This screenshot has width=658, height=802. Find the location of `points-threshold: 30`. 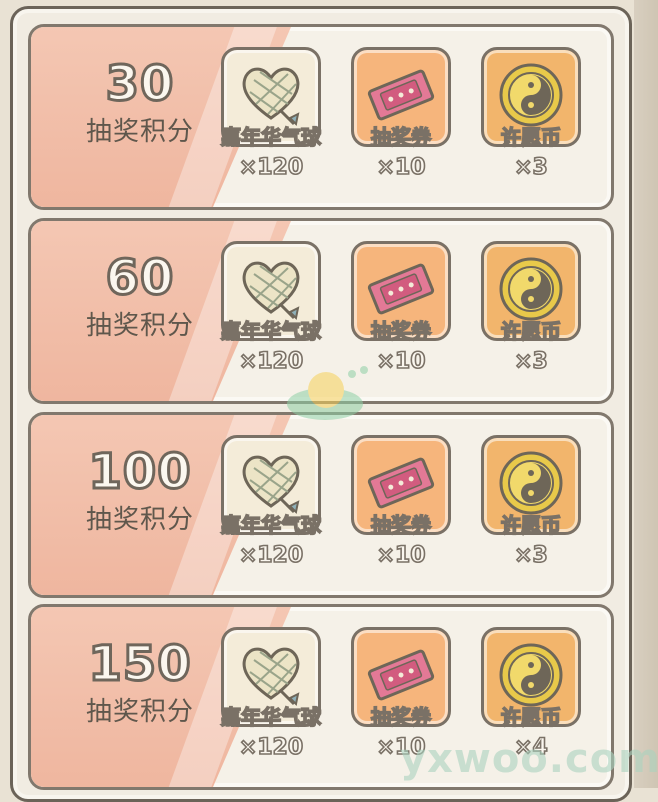

points-threshold: 30 is located at coordinates (139, 84).